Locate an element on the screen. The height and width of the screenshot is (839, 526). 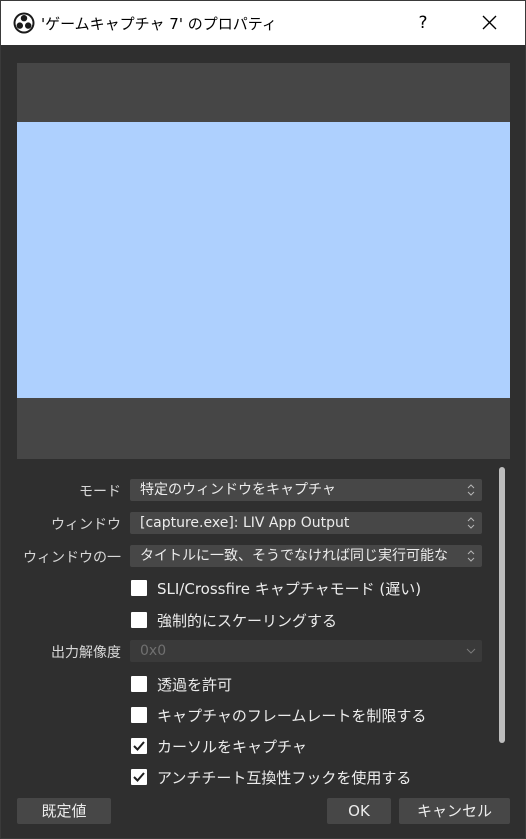
close-icon is located at coordinates (489, 22).